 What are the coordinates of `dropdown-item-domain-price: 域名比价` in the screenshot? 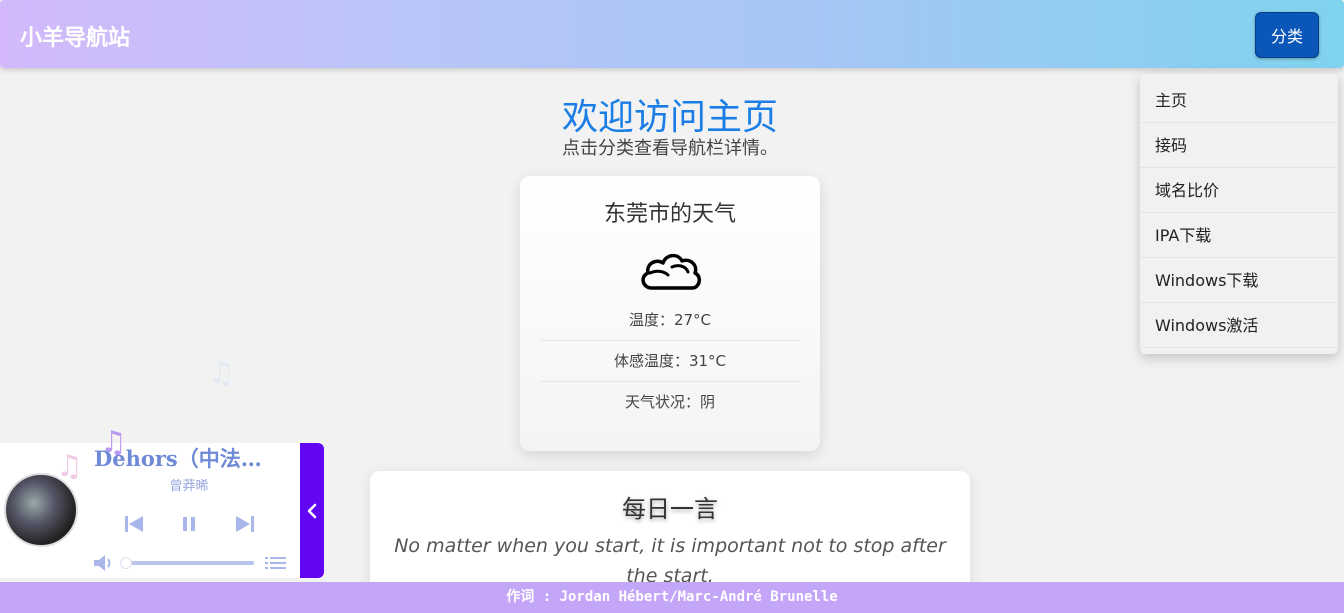 It's located at (1239, 190).